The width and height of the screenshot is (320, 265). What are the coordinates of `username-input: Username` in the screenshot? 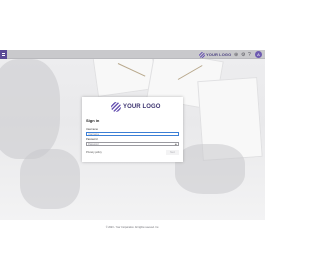 It's located at (132, 133).